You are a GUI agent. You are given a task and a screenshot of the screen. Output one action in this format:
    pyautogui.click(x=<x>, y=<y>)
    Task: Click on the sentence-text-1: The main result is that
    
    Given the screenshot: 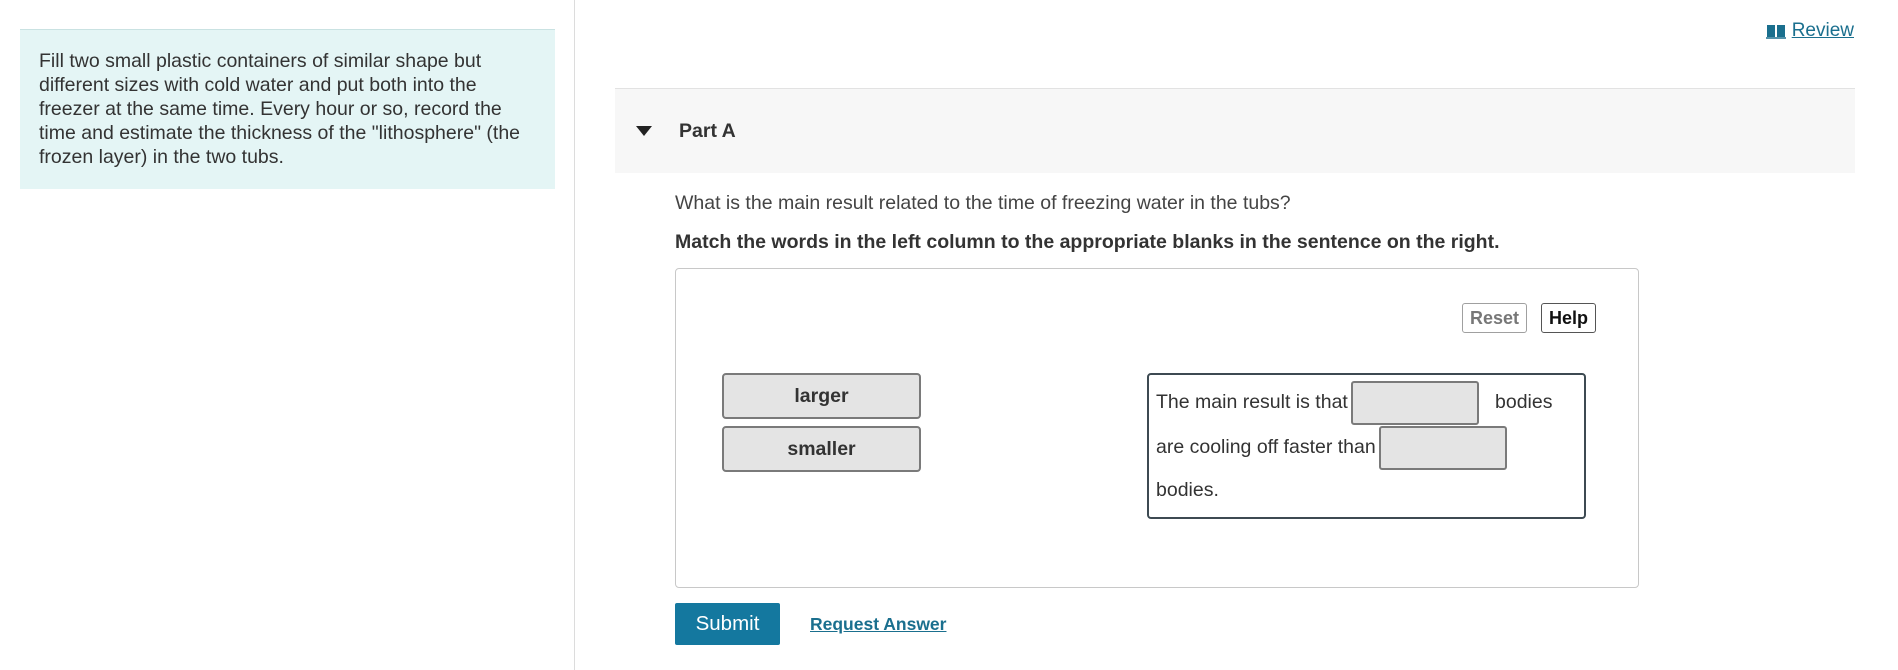 What is the action you would take?
    pyautogui.click(x=1252, y=402)
    